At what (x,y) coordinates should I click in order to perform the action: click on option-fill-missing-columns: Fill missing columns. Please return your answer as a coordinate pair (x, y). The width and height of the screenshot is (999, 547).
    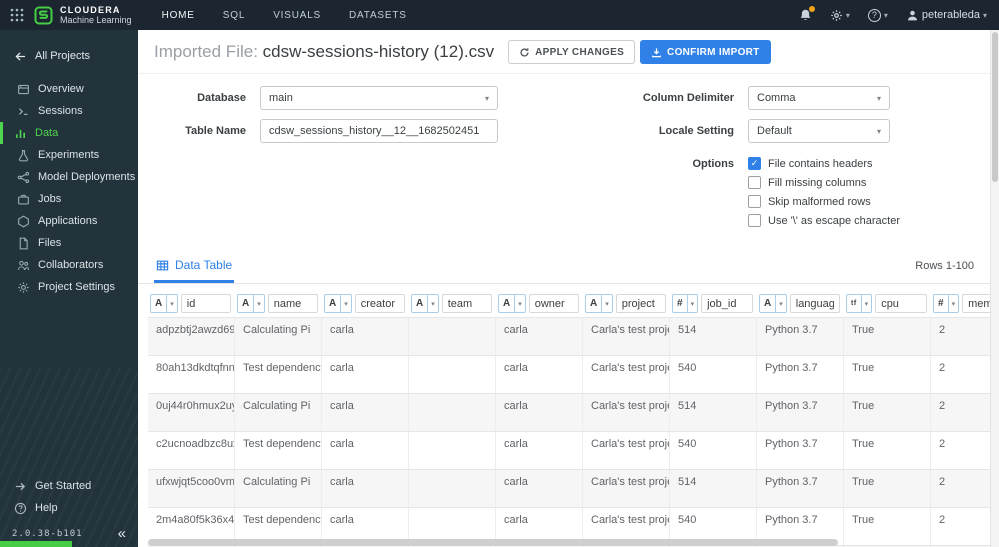
    Looking at the image, I should click on (824, 182).